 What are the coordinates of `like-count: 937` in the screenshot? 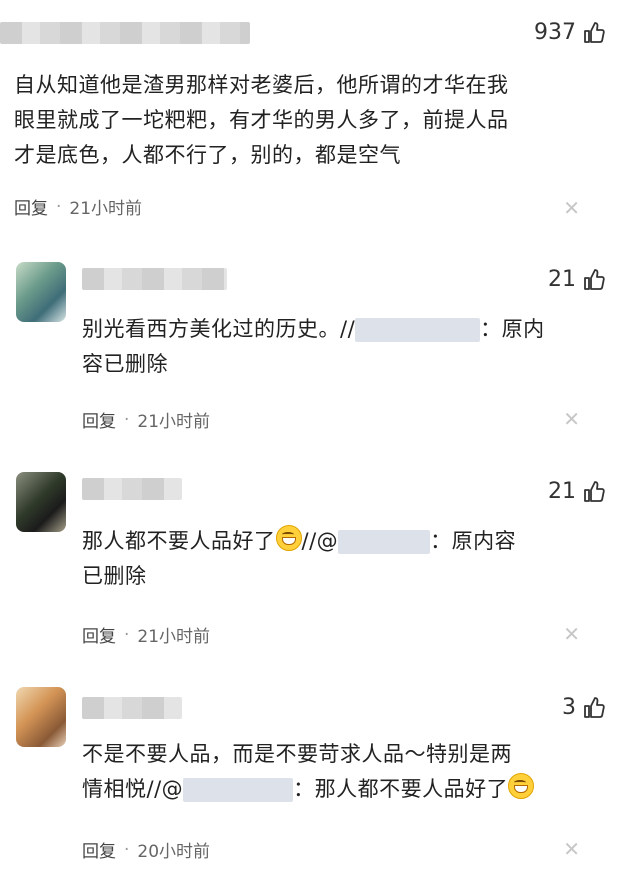 It's located at (555, 32).